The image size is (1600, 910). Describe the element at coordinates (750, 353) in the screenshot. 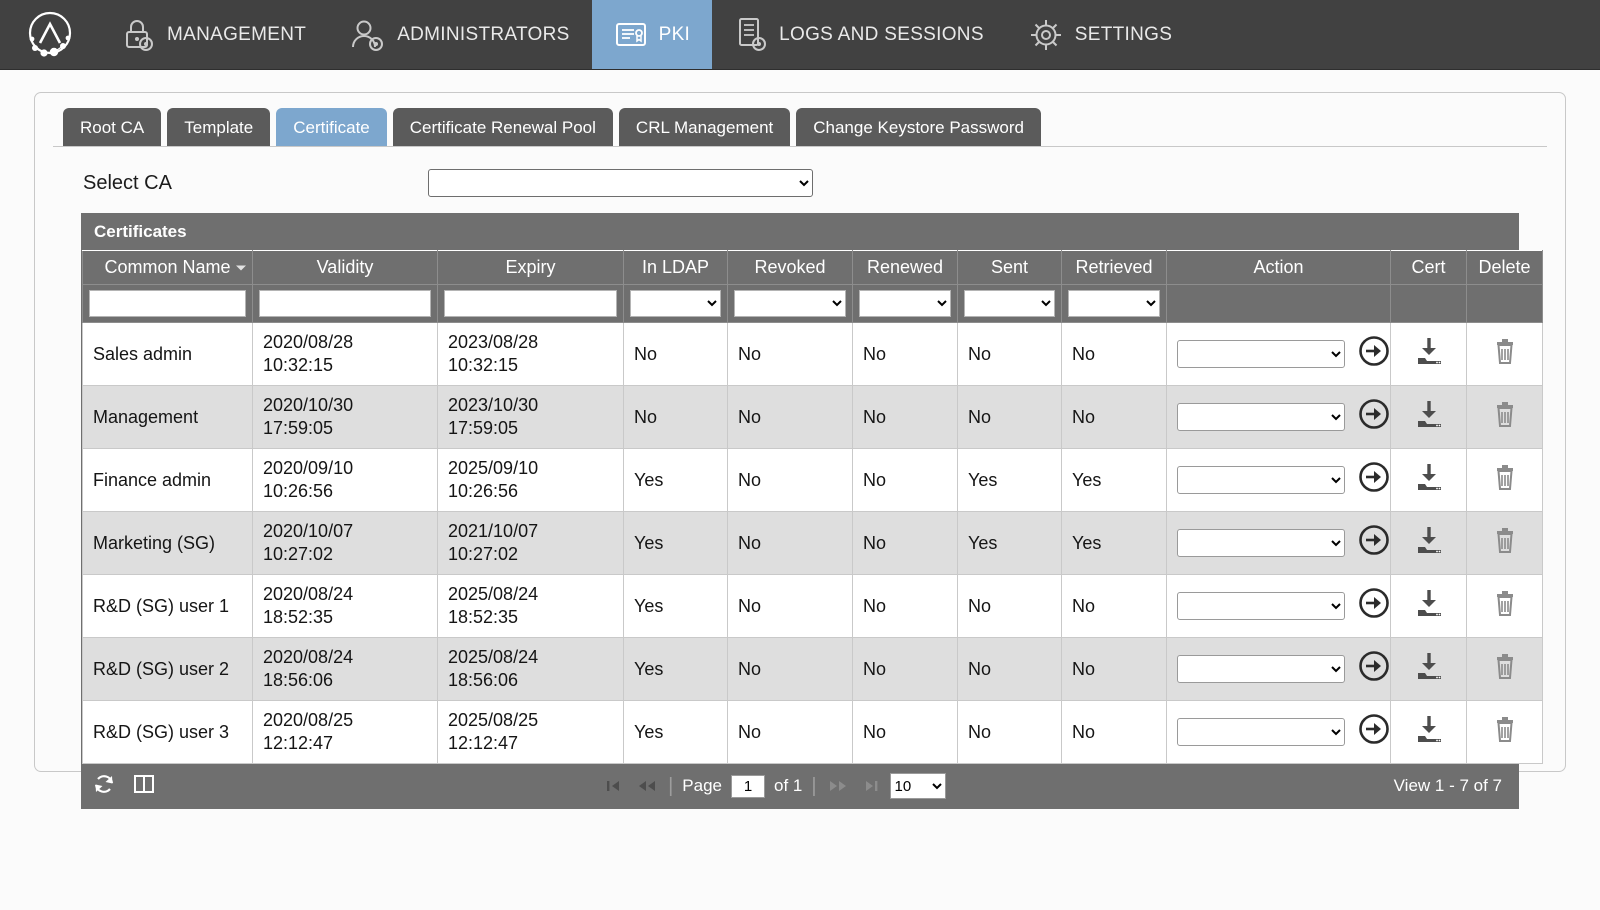

I see `revoked-value: No` at that location.